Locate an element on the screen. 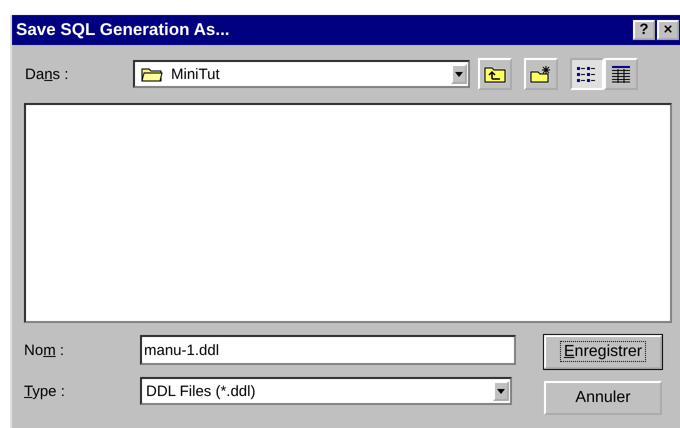 The height and width of the screenshot is (428, 680). list-view-icon is located at coordinates (587, 74).